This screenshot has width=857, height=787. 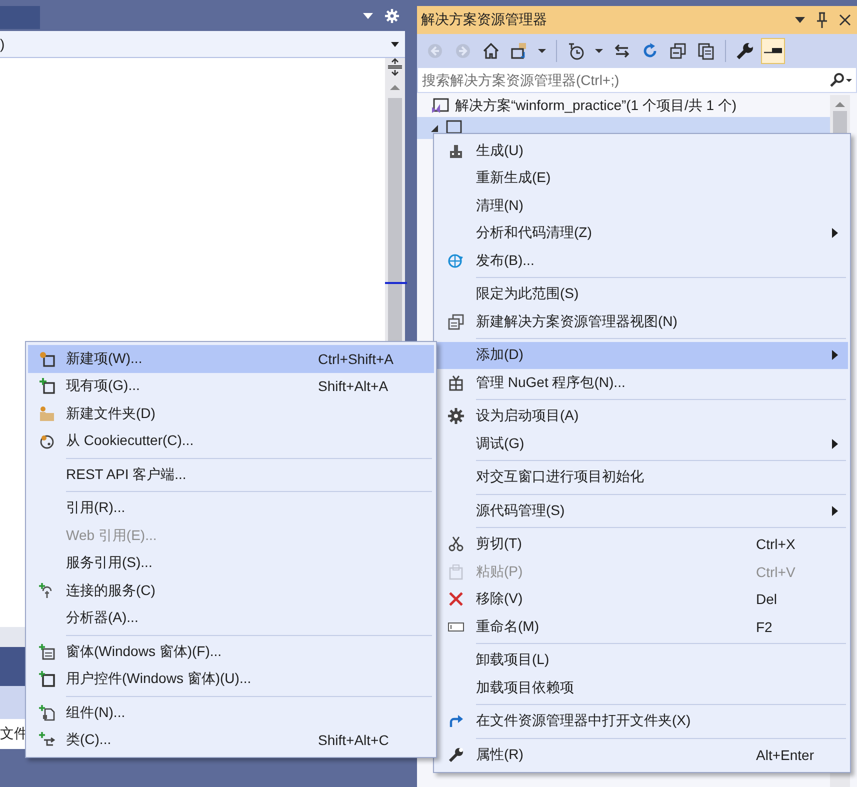 What do you see at coordinates (484, 20) in the screenshot?
I see `panel-title: 解决方案资源管理器` at bounding box center [484, 20].